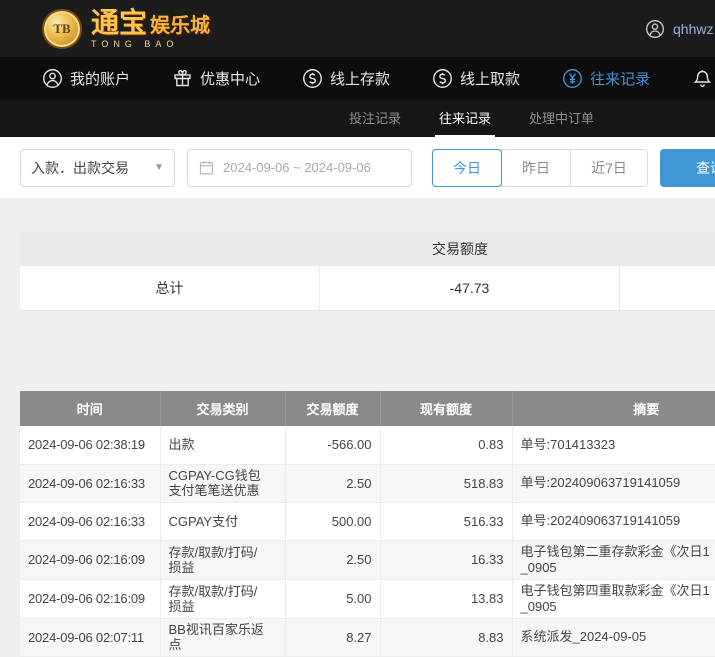  I want to click on tab-transaction-records: 往来记录, so click(465, 122).